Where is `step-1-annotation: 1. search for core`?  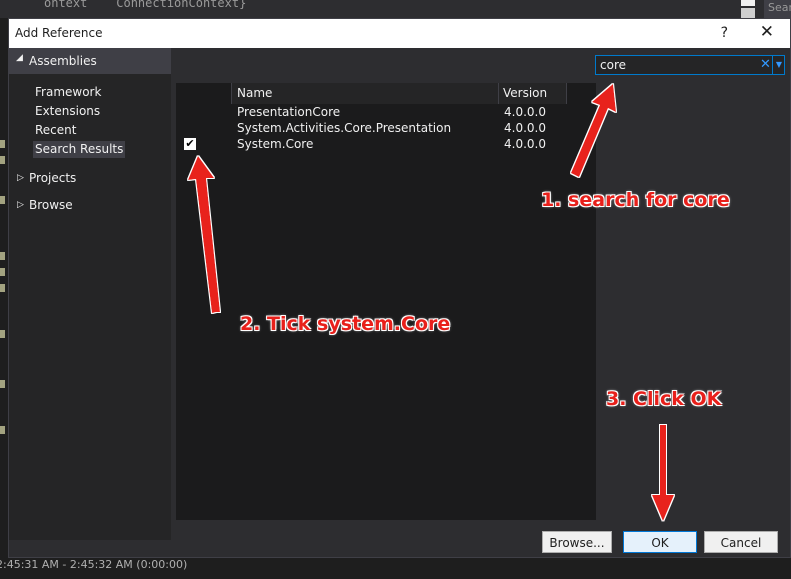 step-1-annotation: 1. search for core is located at coordinates (635, 200).